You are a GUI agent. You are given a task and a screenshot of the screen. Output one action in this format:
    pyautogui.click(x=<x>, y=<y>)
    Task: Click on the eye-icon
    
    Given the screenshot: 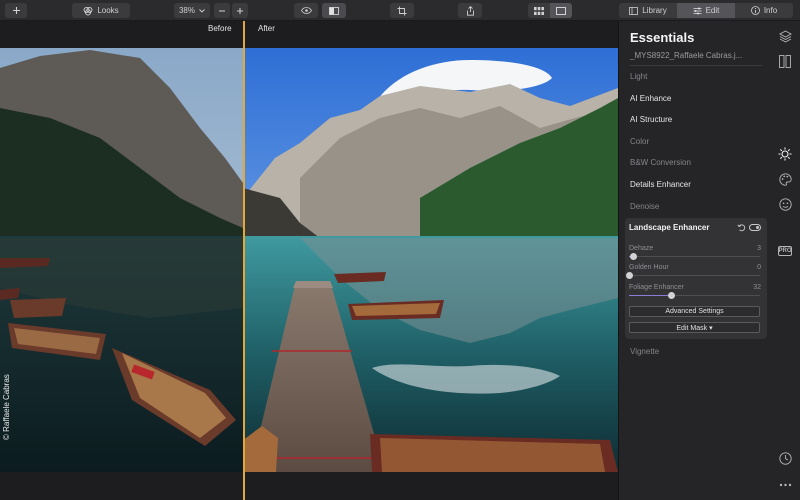 What is the action you would take?
    pyautogui.click(x=306, y=10)
    